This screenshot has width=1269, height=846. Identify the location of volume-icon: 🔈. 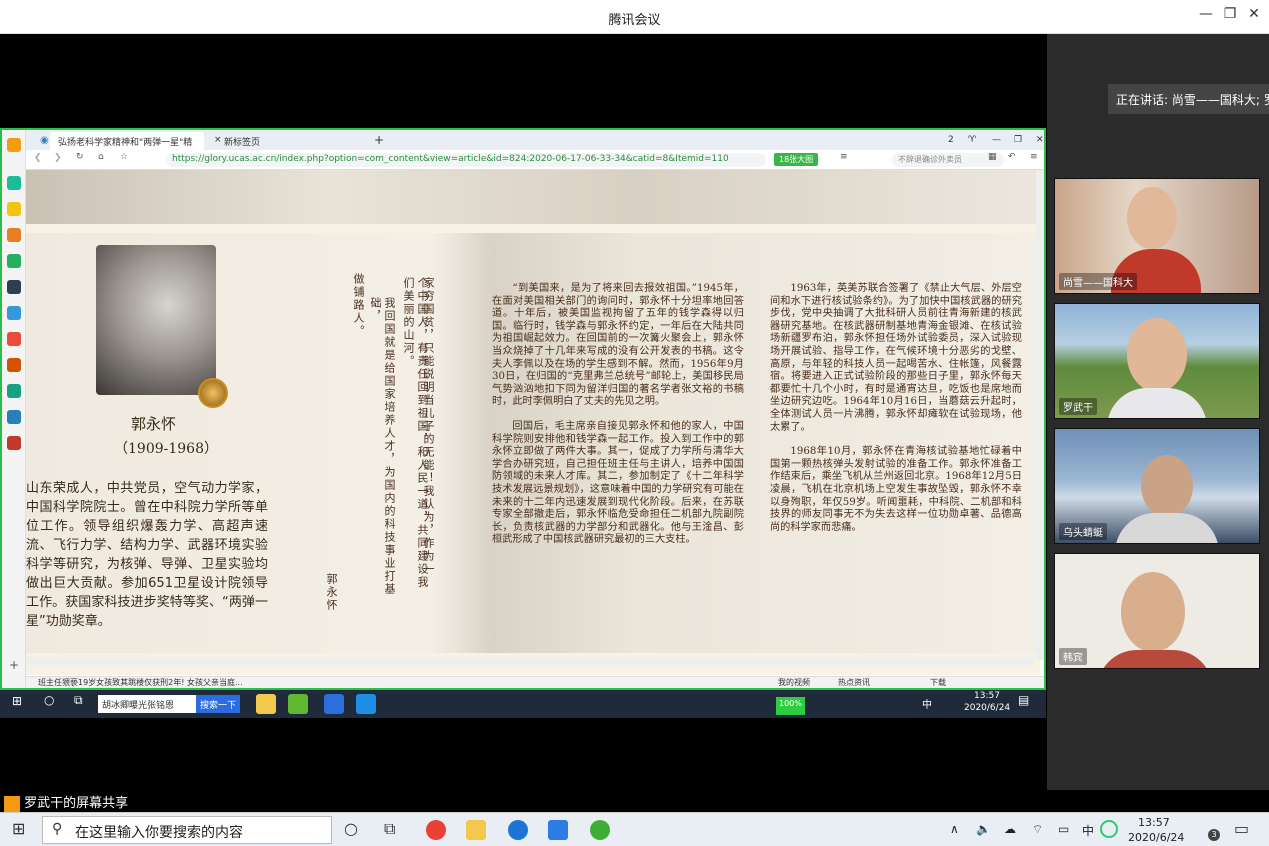
(983, 829).